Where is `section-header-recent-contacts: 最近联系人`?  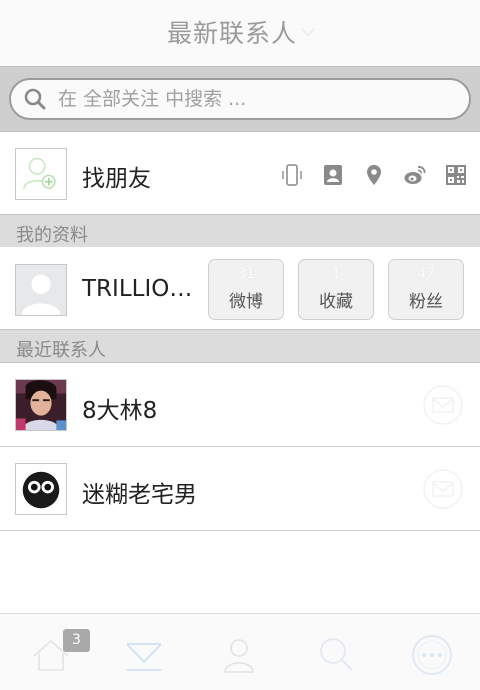
section-header-recent-contacts: 最近联系人 is located at coordinates (240, 346).